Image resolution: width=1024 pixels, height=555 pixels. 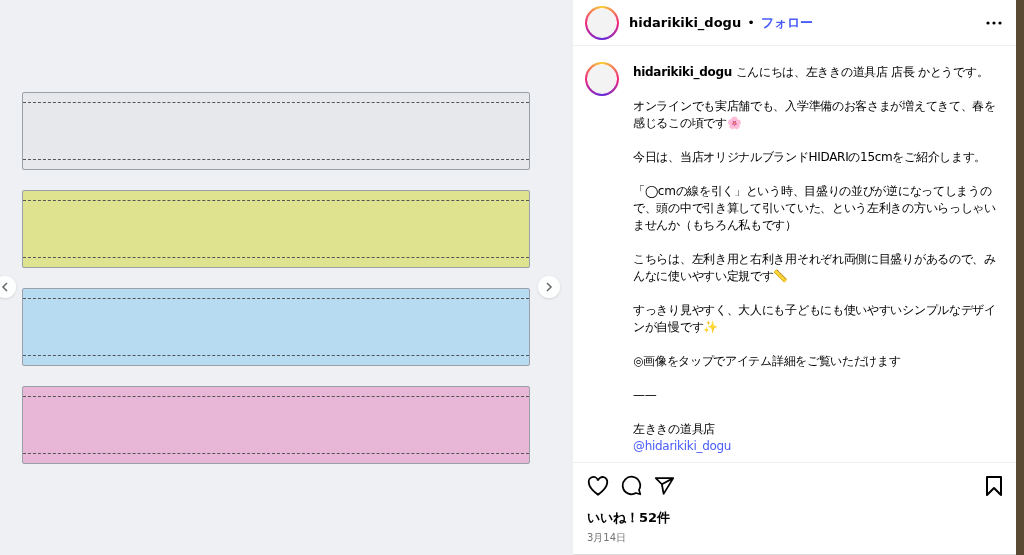 What do you see at coordinates (994, 22) in the screenshot?
I see `more-icon` at bounding box center [994, 22].